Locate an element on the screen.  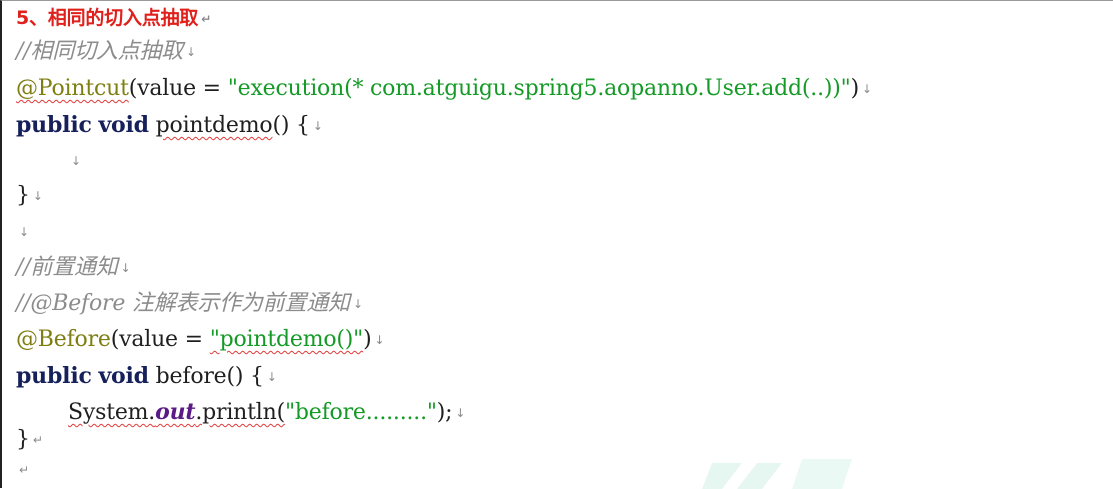
code-line-empty: ↓ is located at coordinates (74, 161).